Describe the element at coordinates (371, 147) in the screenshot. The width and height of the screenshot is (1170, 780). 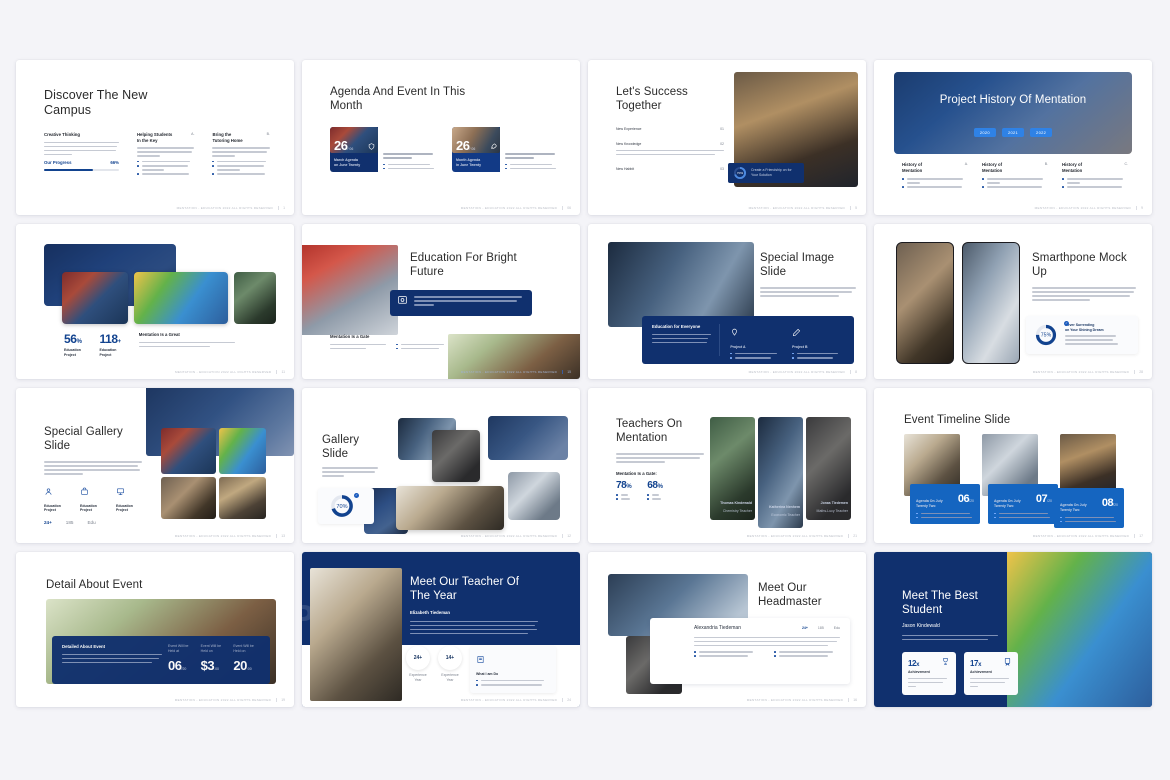
I see `shield-icon` at that location.